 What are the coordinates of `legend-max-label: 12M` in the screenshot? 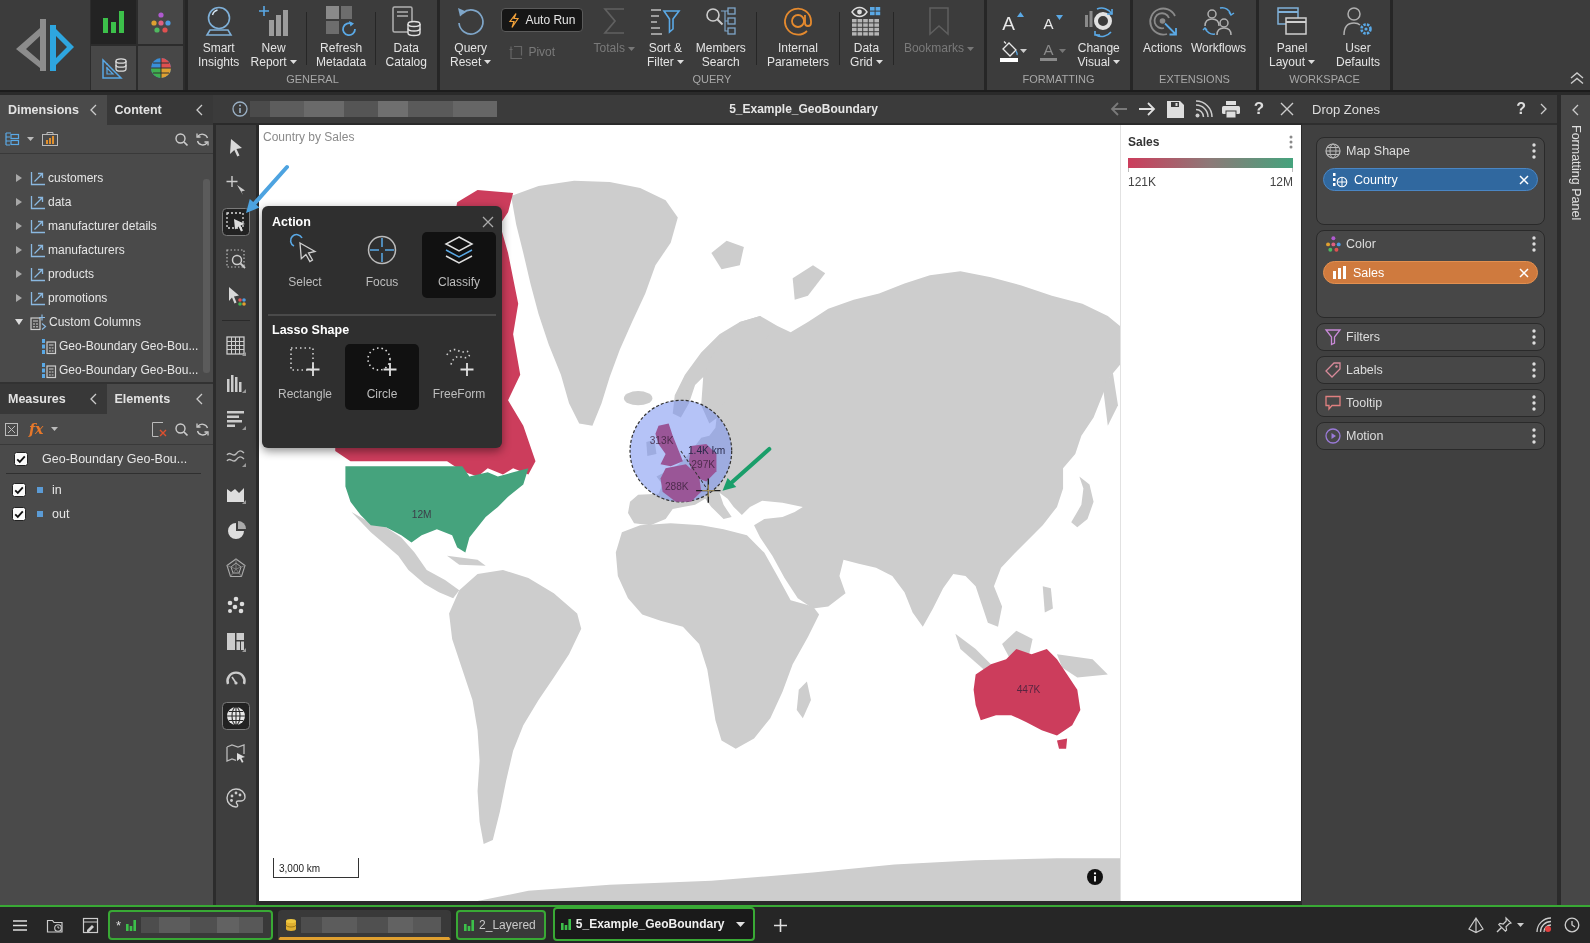 It's located at (1281, 182).